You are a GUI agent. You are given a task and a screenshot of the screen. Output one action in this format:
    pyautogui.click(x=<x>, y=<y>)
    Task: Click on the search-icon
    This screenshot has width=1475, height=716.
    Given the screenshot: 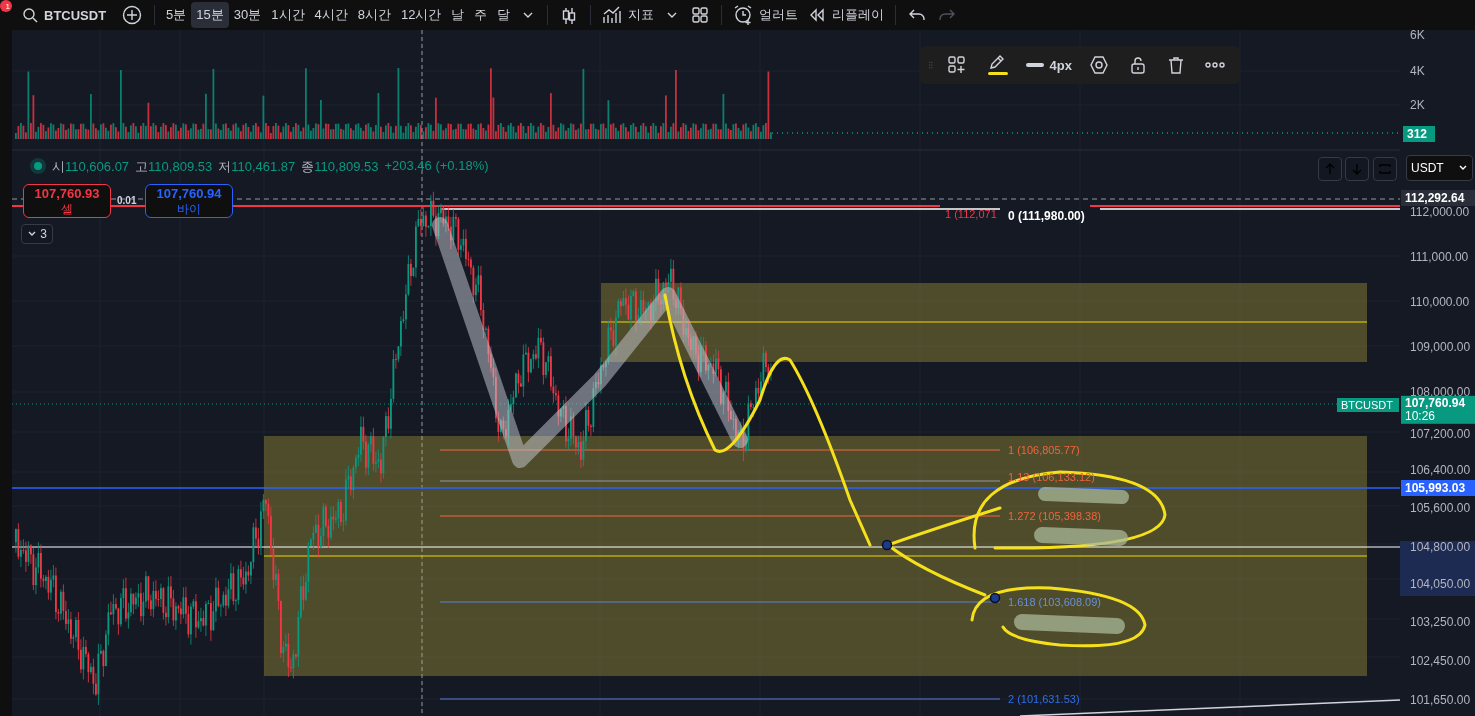 What is the action you would take?
    pyautogui.click(x=30, y=15)
    